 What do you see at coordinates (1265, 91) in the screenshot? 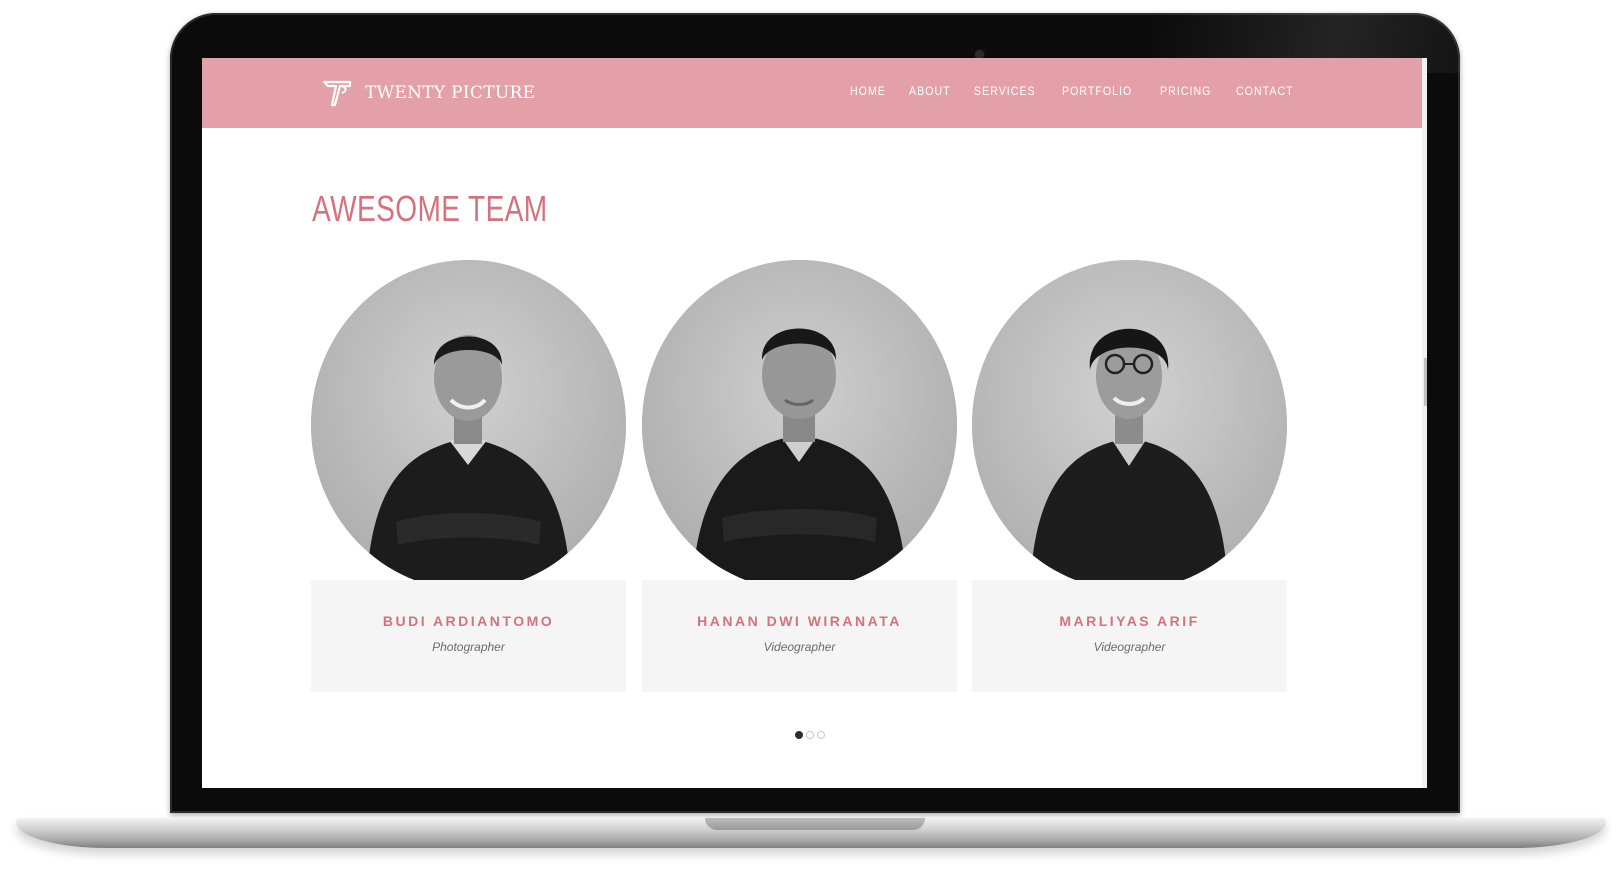
I see `nav-contact: CONTACT` at bounding box center [1265, 91].